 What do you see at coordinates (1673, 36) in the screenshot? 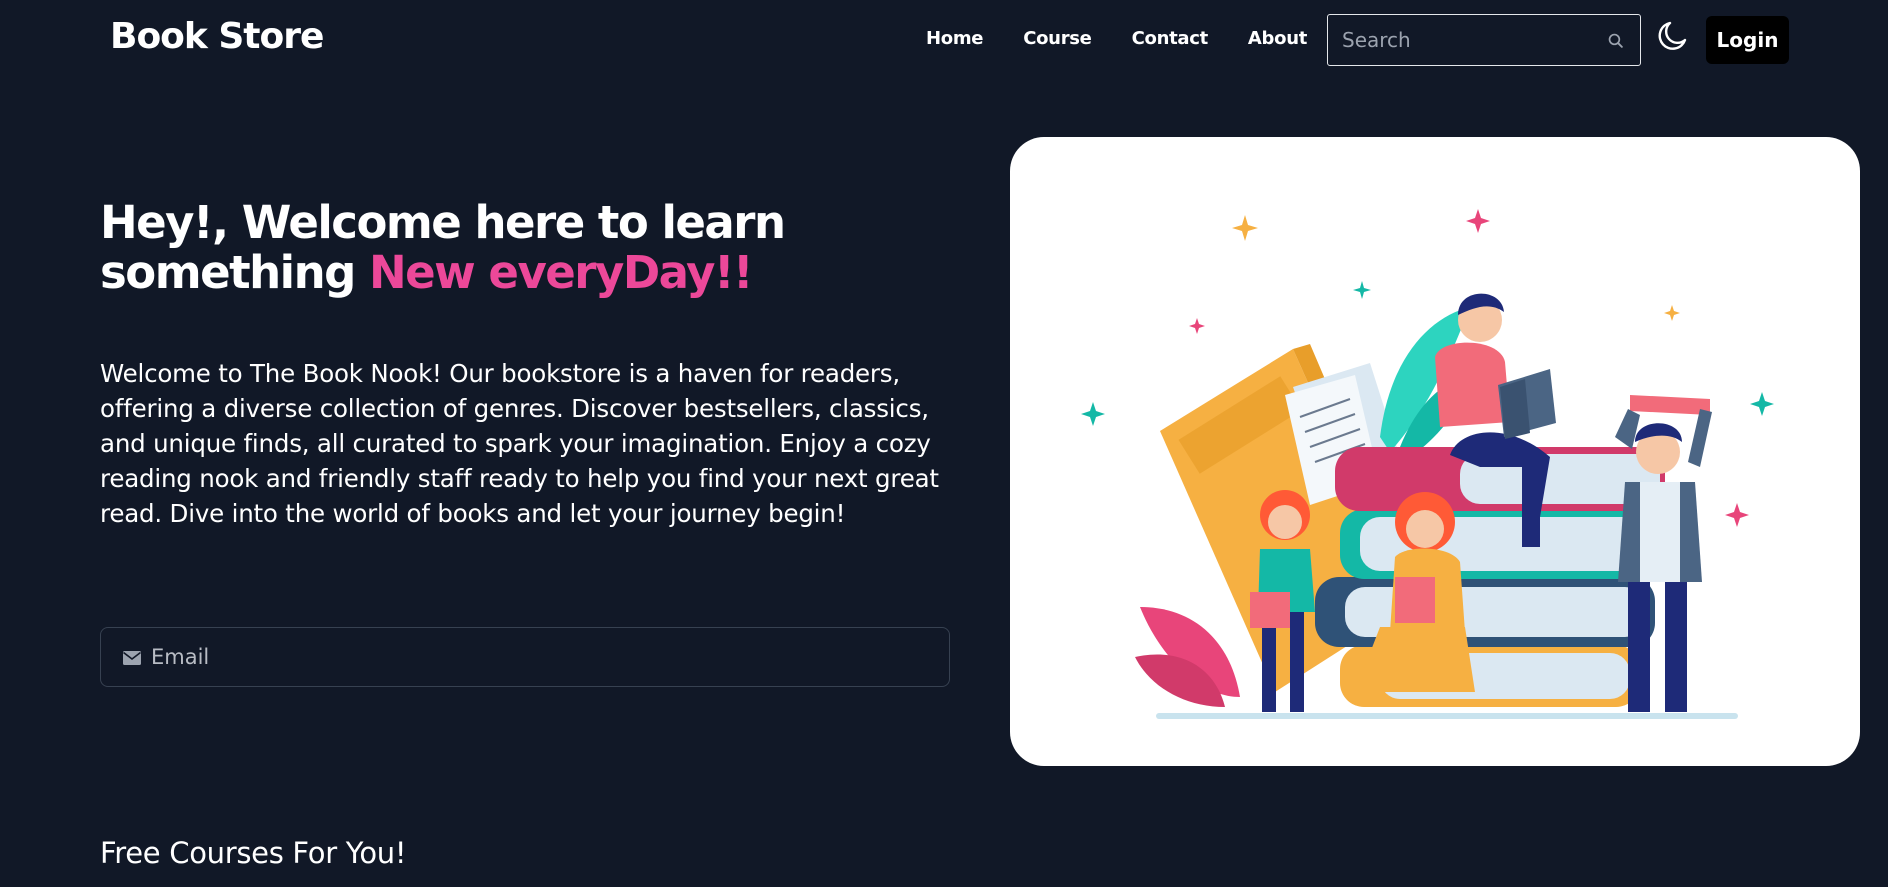
I see `moon-icon` at bounding box center [1673, 36].